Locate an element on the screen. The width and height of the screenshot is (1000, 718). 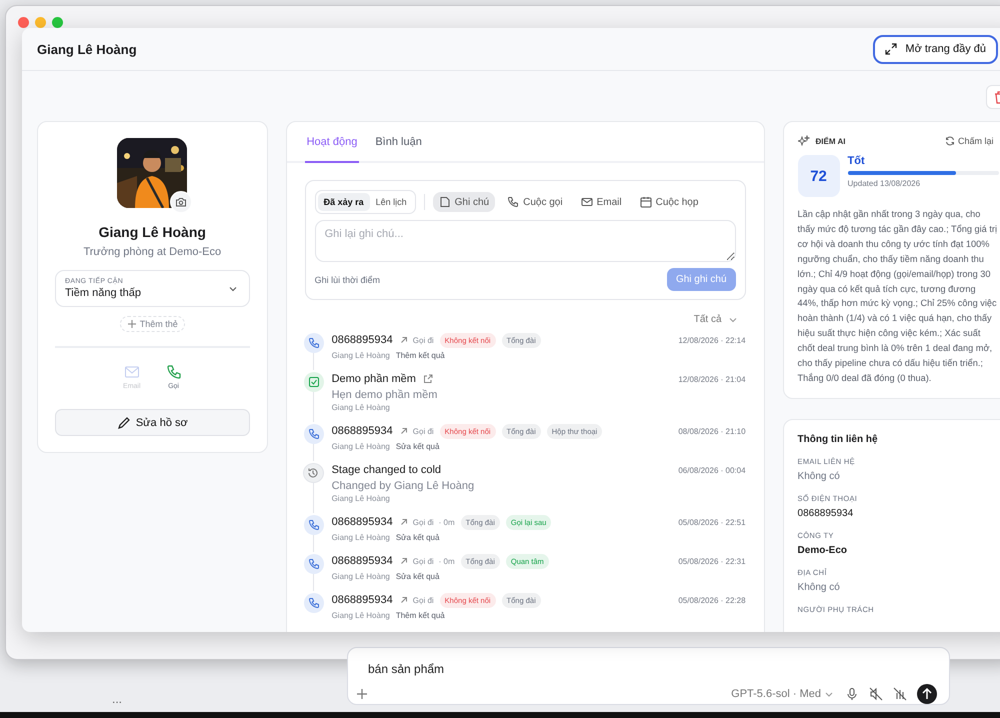
activity-type-button: Ghi chú is located at coordinates (464, 202).